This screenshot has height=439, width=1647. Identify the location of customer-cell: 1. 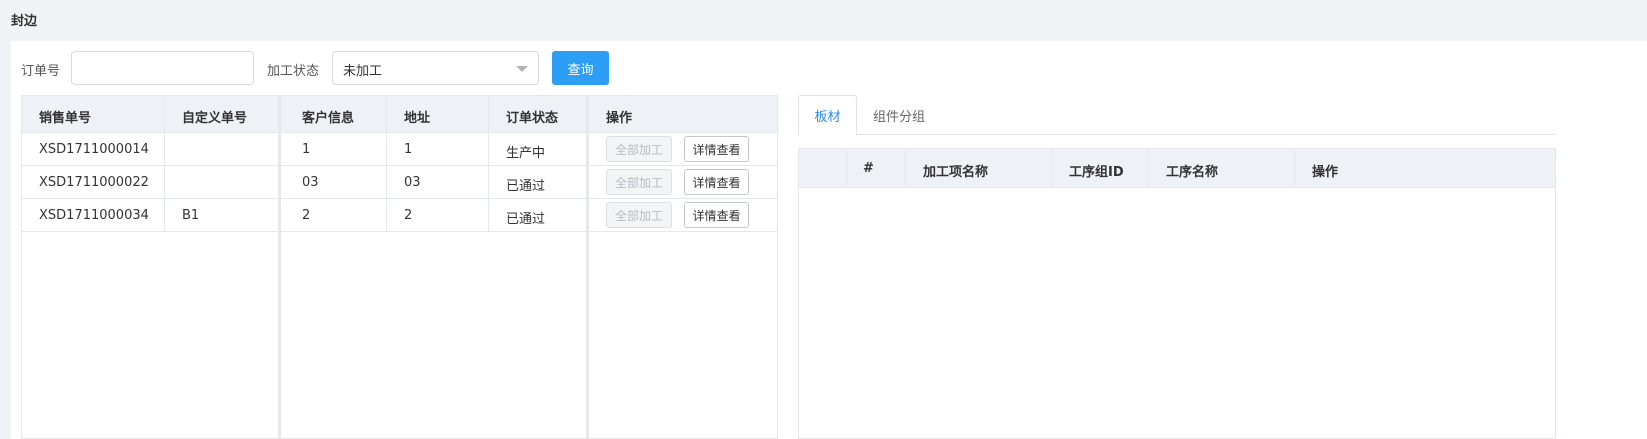
(306, 149).